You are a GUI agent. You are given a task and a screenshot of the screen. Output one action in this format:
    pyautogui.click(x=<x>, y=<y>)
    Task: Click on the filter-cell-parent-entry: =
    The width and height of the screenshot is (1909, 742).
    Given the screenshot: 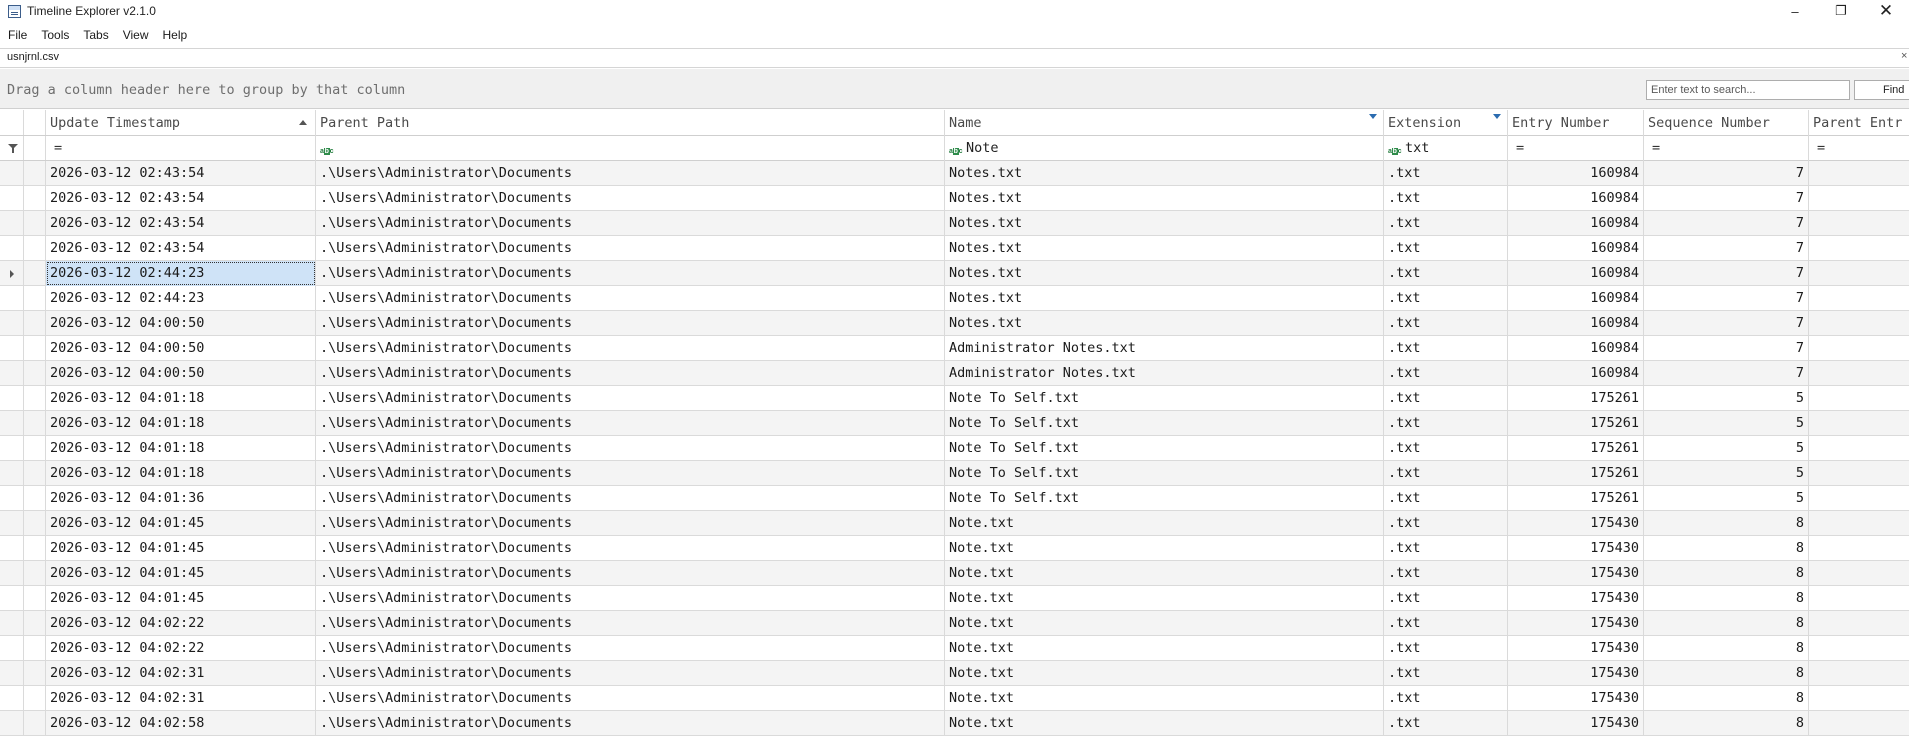 What is the action you would take?
    pyautogui.click(x=1859, y=148)
    